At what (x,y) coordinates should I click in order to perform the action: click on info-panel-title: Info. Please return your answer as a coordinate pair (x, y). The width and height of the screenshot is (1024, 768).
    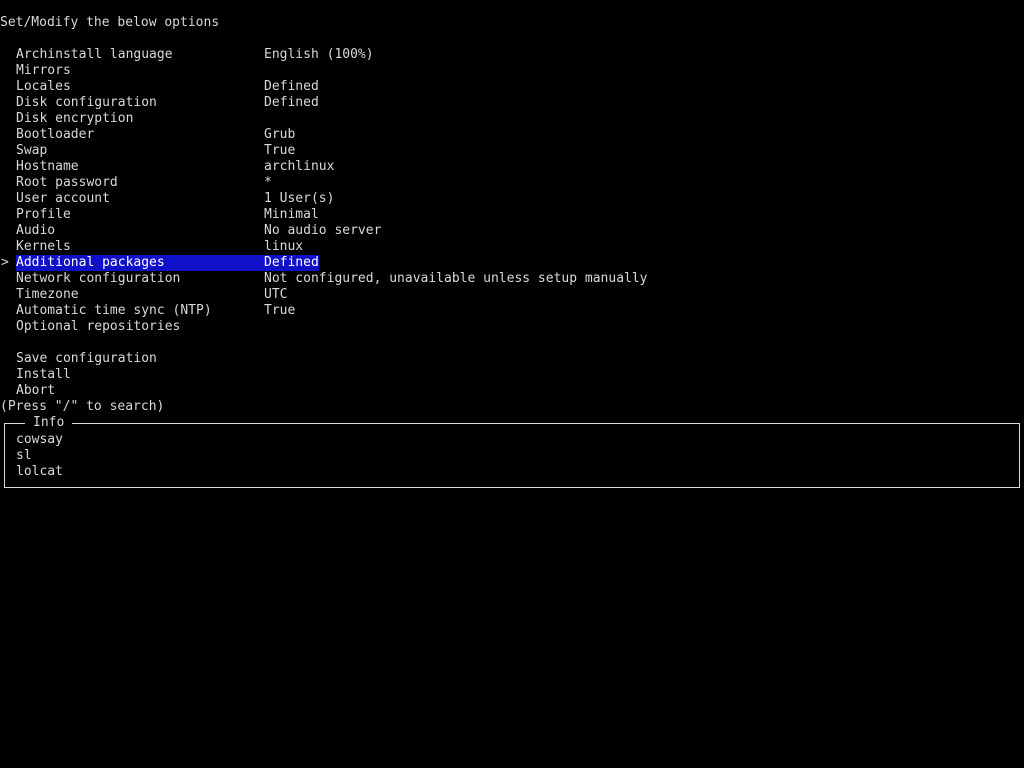
    Looking at the image, I should click on (49, 423).